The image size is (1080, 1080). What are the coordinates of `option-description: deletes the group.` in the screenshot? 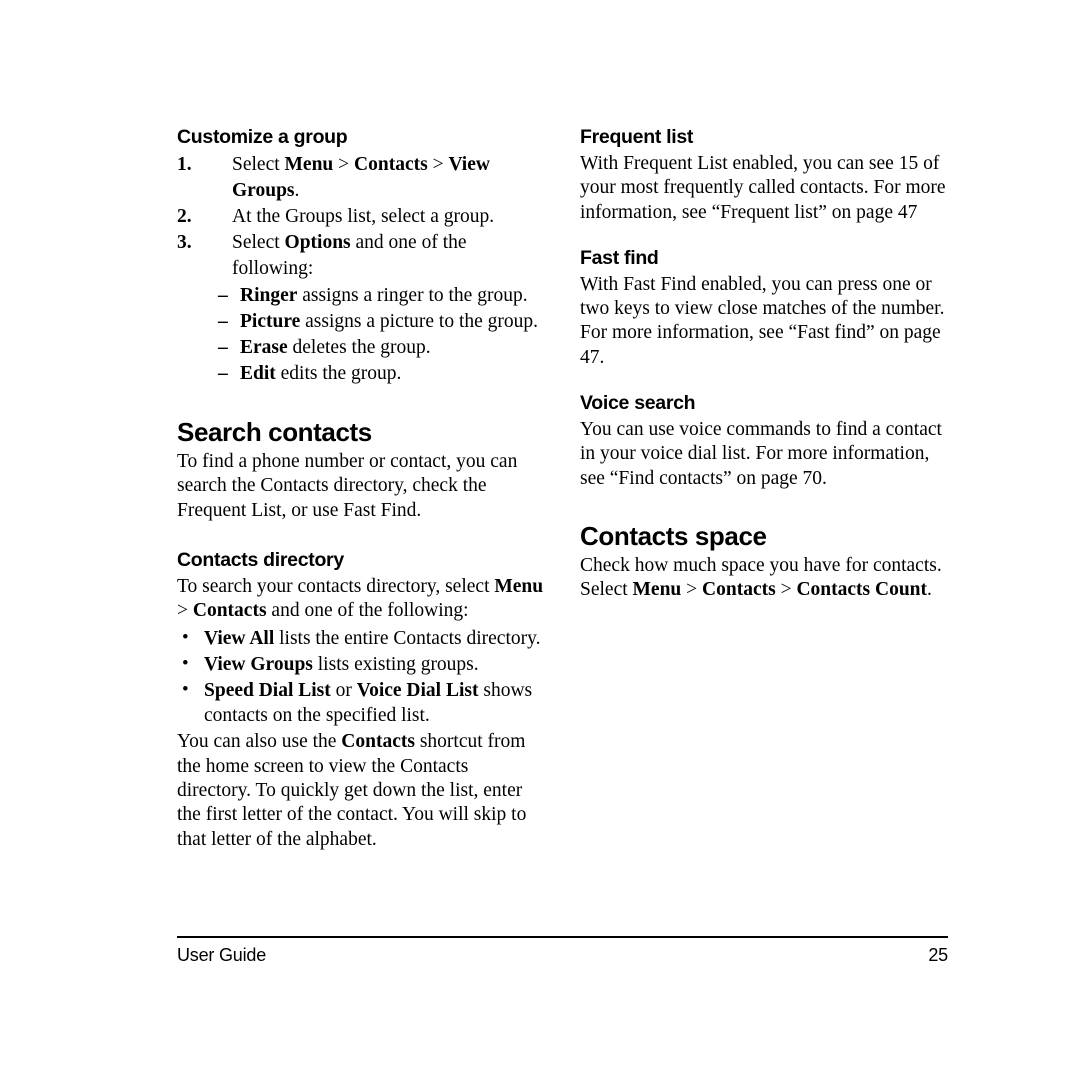 It's located at (359, 347).